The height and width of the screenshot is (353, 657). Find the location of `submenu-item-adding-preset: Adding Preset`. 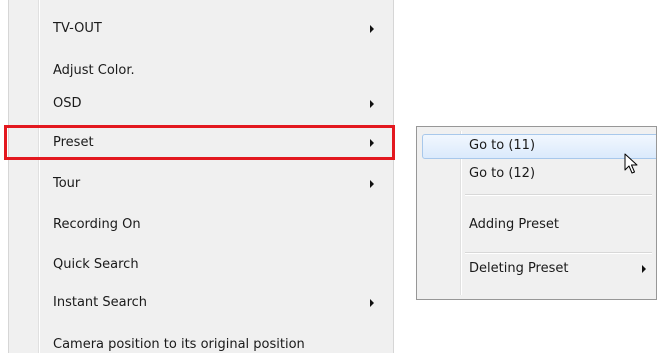

submenu-item-adding-preset: Adding Preset is located at coordinates (536, 225).